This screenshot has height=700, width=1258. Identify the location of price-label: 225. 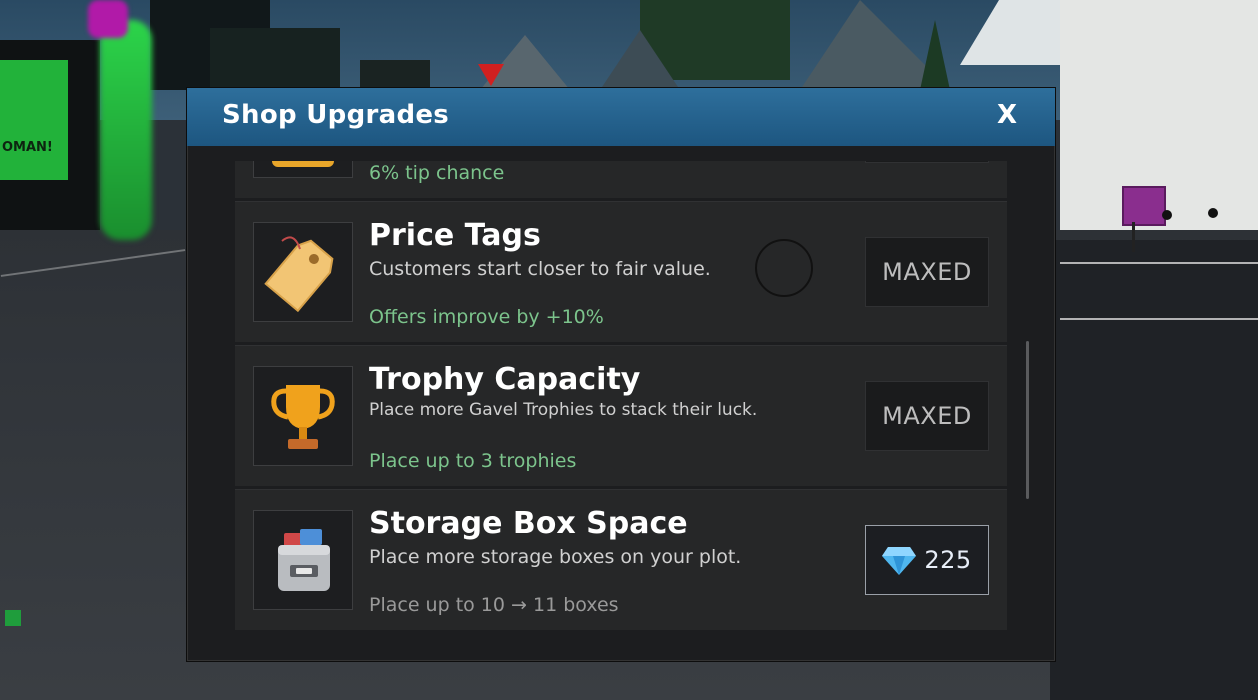
(948, 560).